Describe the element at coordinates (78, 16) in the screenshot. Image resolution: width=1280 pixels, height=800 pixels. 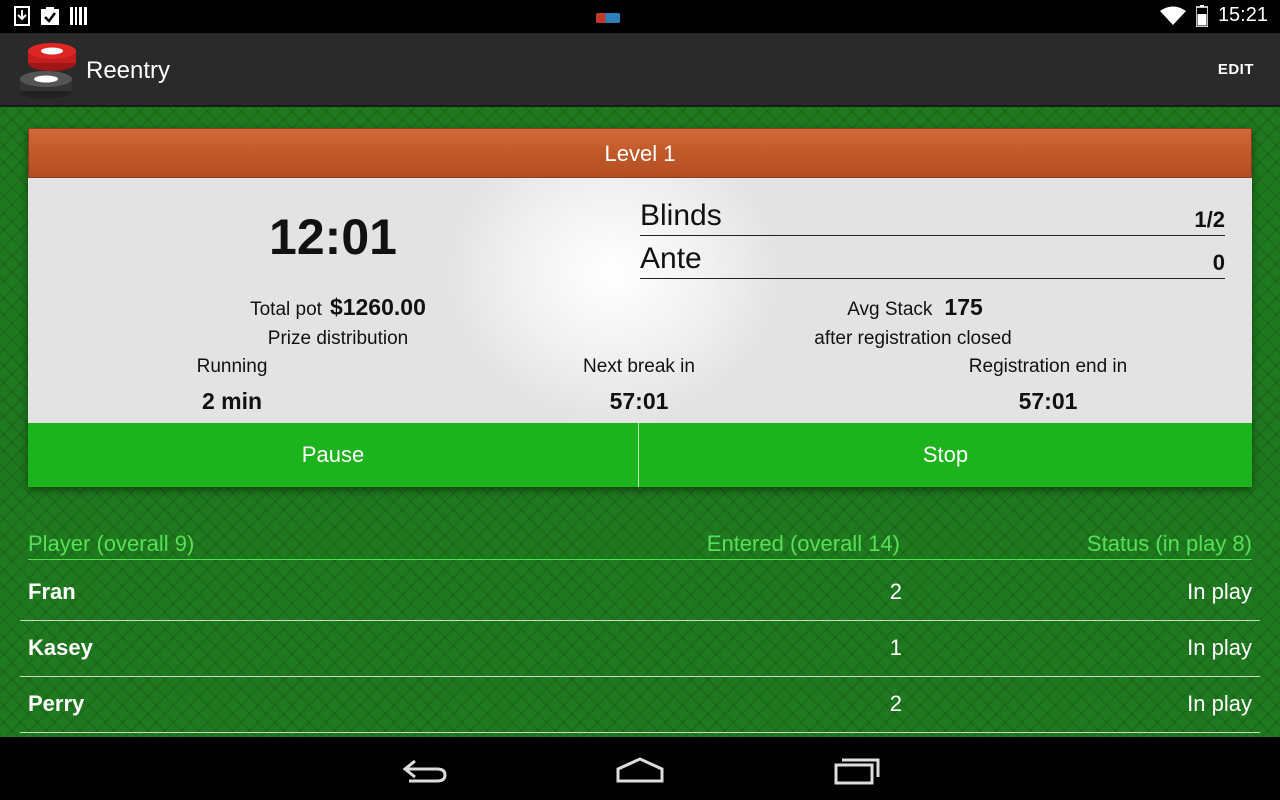
I see `barcode-icon` at that location.